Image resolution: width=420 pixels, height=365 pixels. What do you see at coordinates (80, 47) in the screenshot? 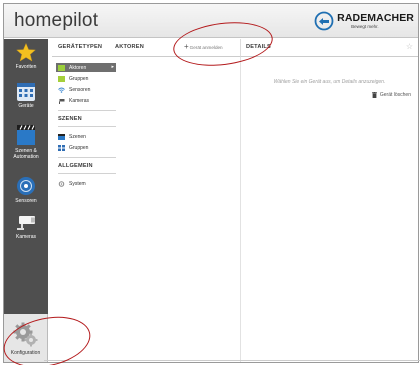
I see `tab-geraetetypen: GERÄTETYPEN` at bounding box center [80, 47].